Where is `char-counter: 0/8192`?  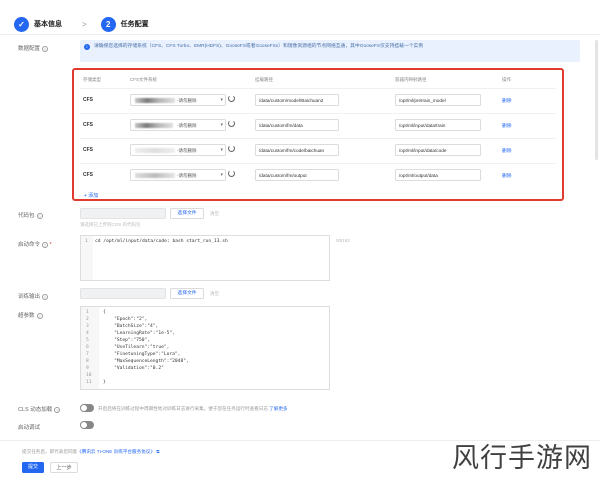
char-counter: 0/8192 is located at coordinates (343, 240).